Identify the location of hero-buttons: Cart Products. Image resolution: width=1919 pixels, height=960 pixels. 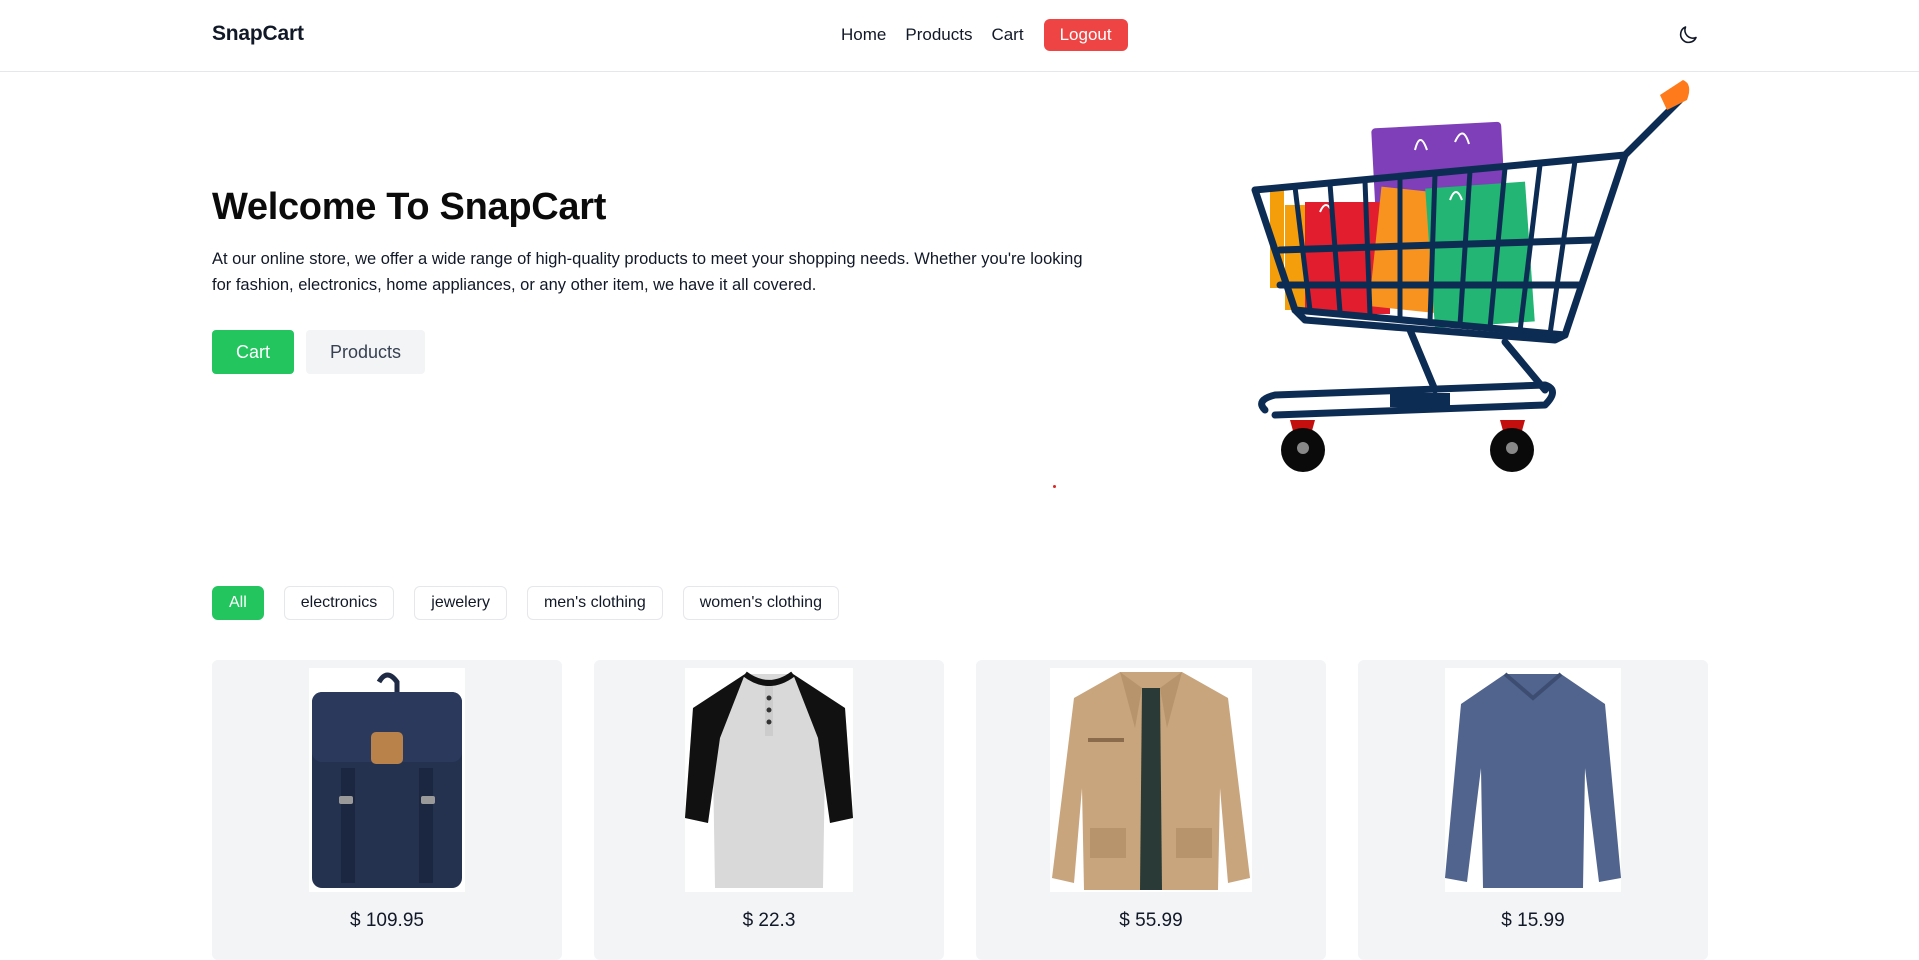
(319, 352).